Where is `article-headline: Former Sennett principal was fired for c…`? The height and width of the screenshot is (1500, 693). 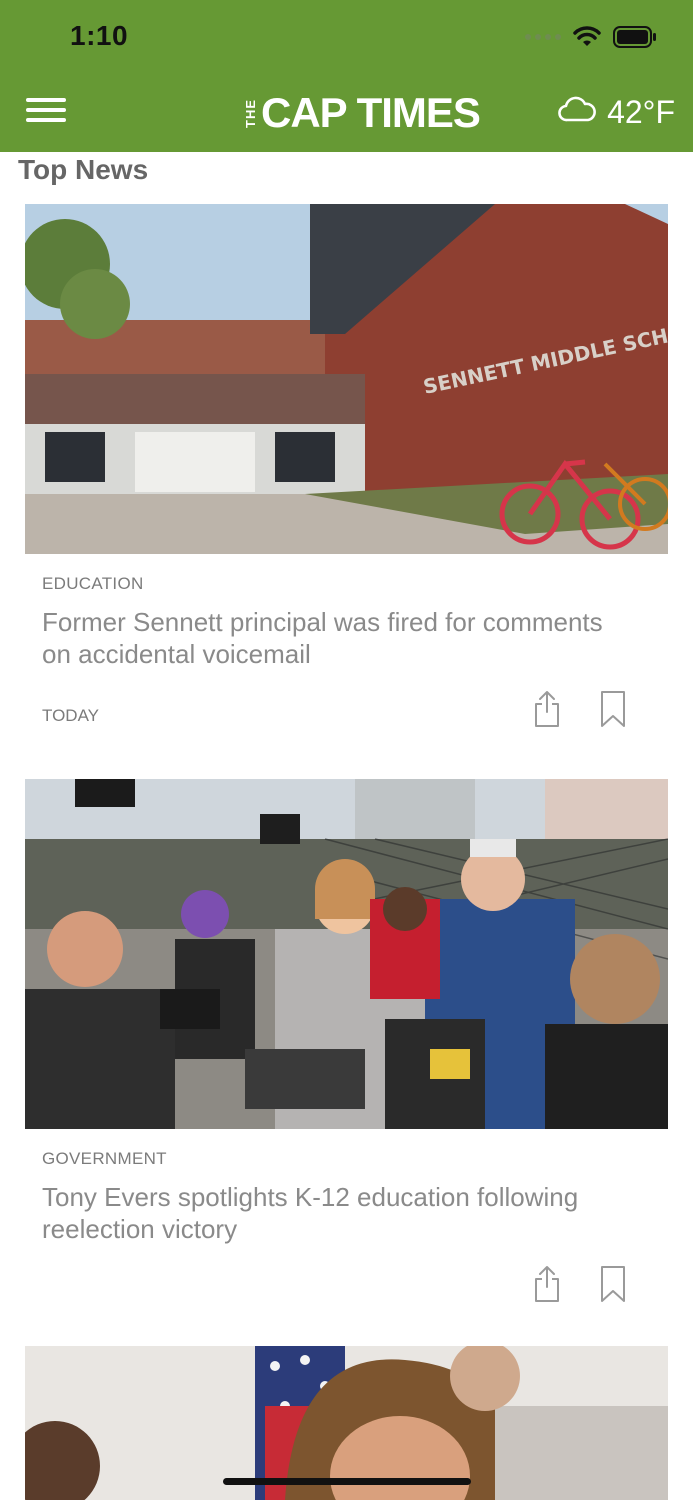 article-headline: Former Sennett principal was fired for c… is located at coordinates (337, 638).